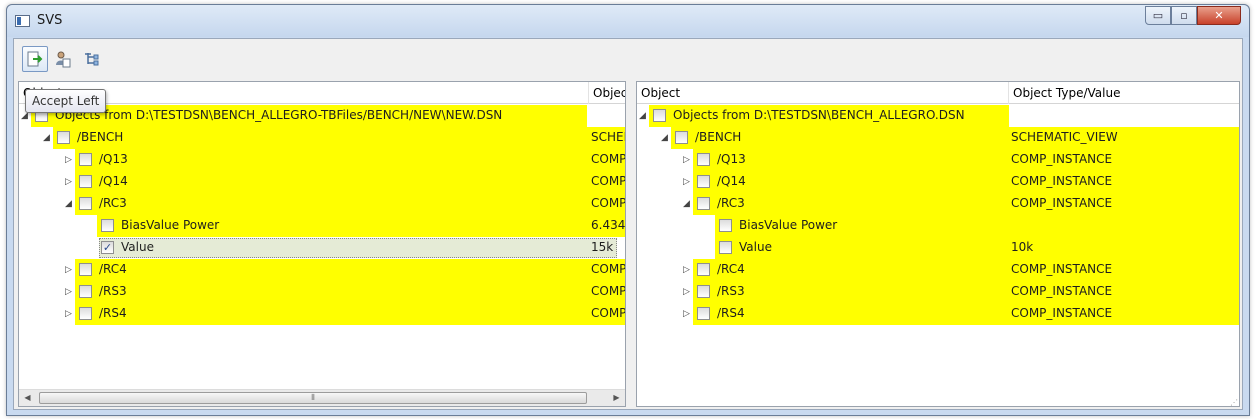 Image resolution: width=1256 pixels, height=419 pixels. I want to click on accept-left-button, so click(35, 59).